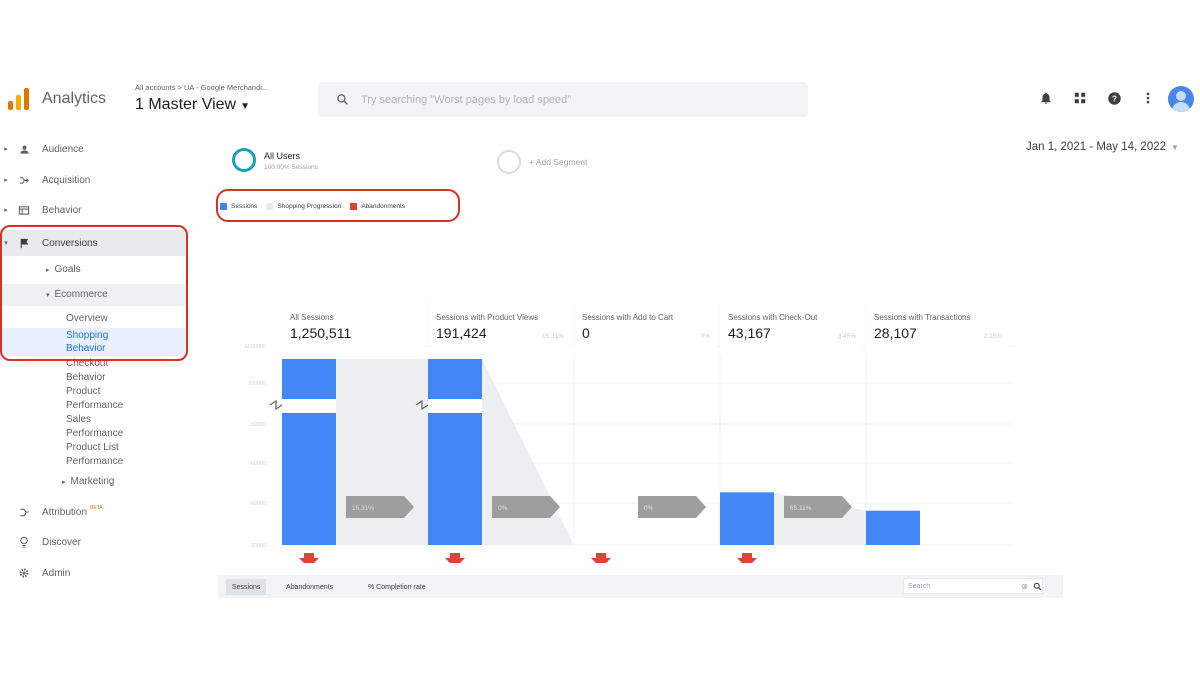 The width and height of the screenshot is (1200, 675). I want to click on more-vert-icon, so click(1148, 98).